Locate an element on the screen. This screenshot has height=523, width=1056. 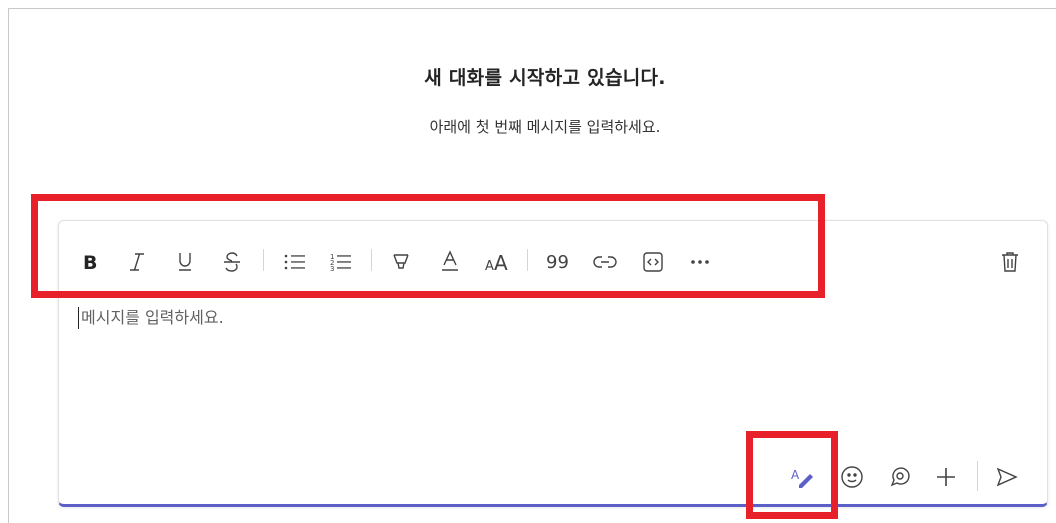
message-input: 메시지를 입력하세요. is located at coordinates (151, 318).